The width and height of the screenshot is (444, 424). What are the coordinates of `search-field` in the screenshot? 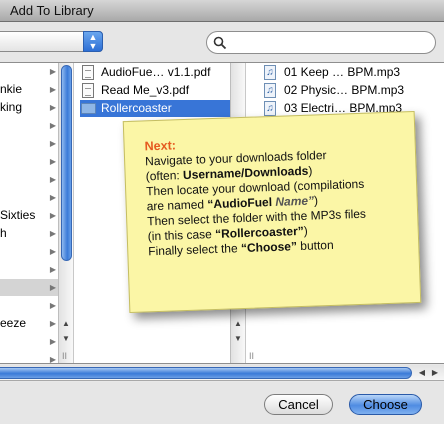 It's located at (321, 42).